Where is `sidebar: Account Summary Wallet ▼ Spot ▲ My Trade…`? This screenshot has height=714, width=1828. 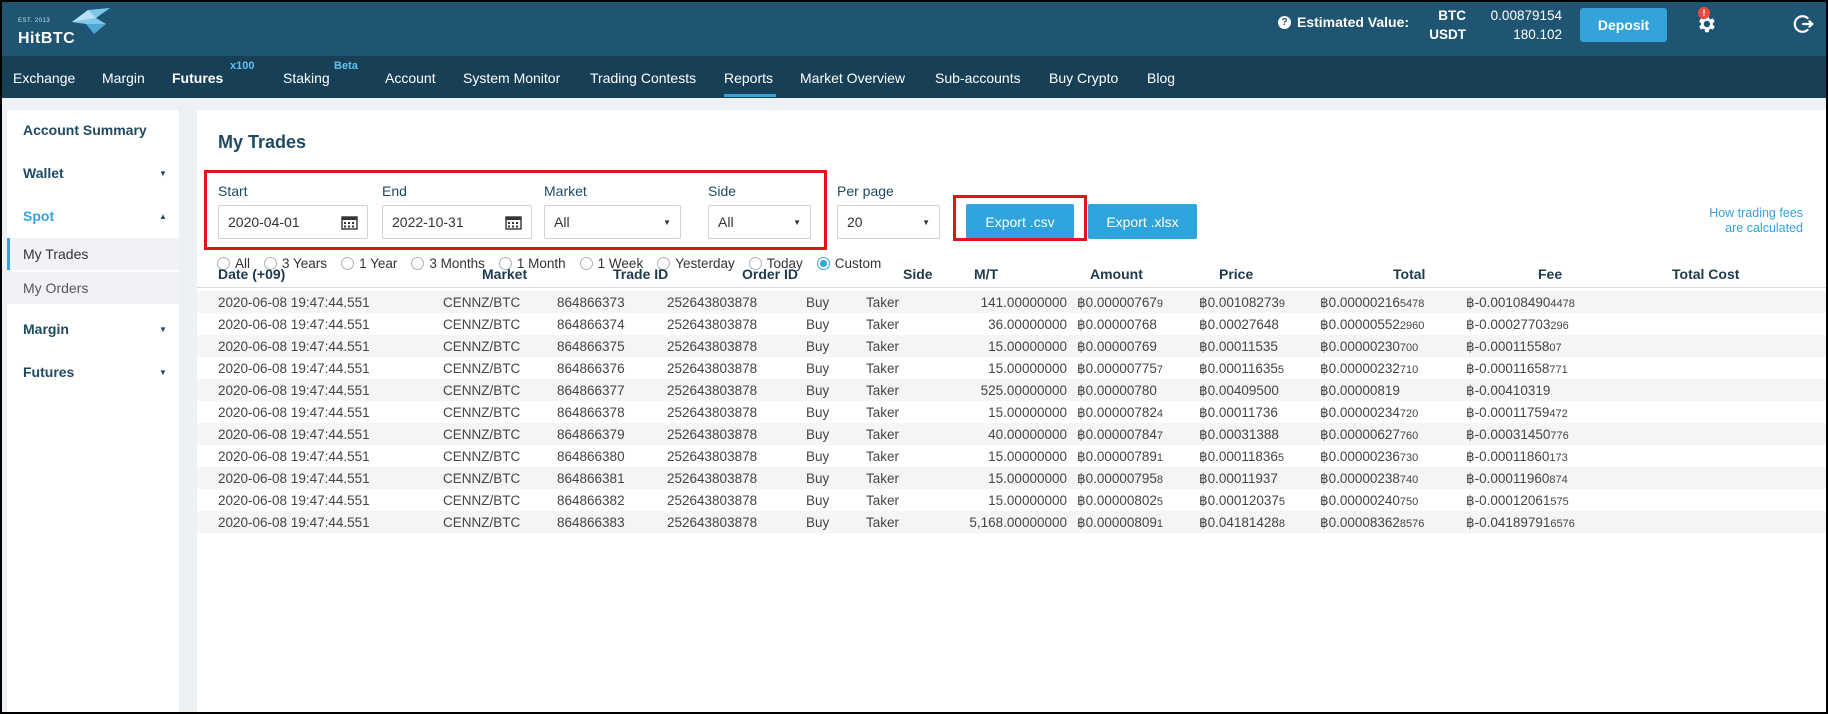 sidebar: Account Summary Wallet ▼ Spot ▲ My Trade… is located at coordinates (93, 411).